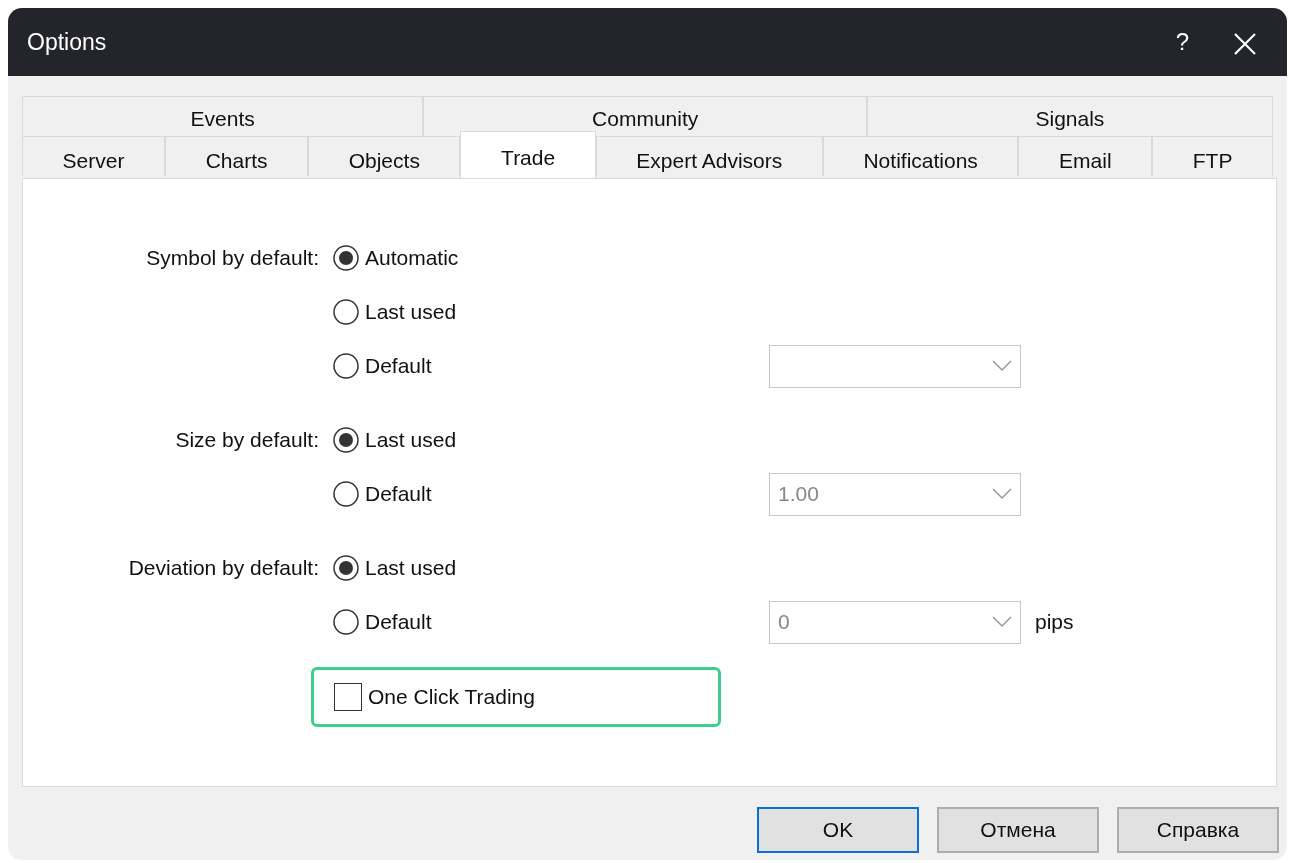 The height and width of the screenshot is (863, 1295). I want to click on tab: Trade, so click(528, 154).